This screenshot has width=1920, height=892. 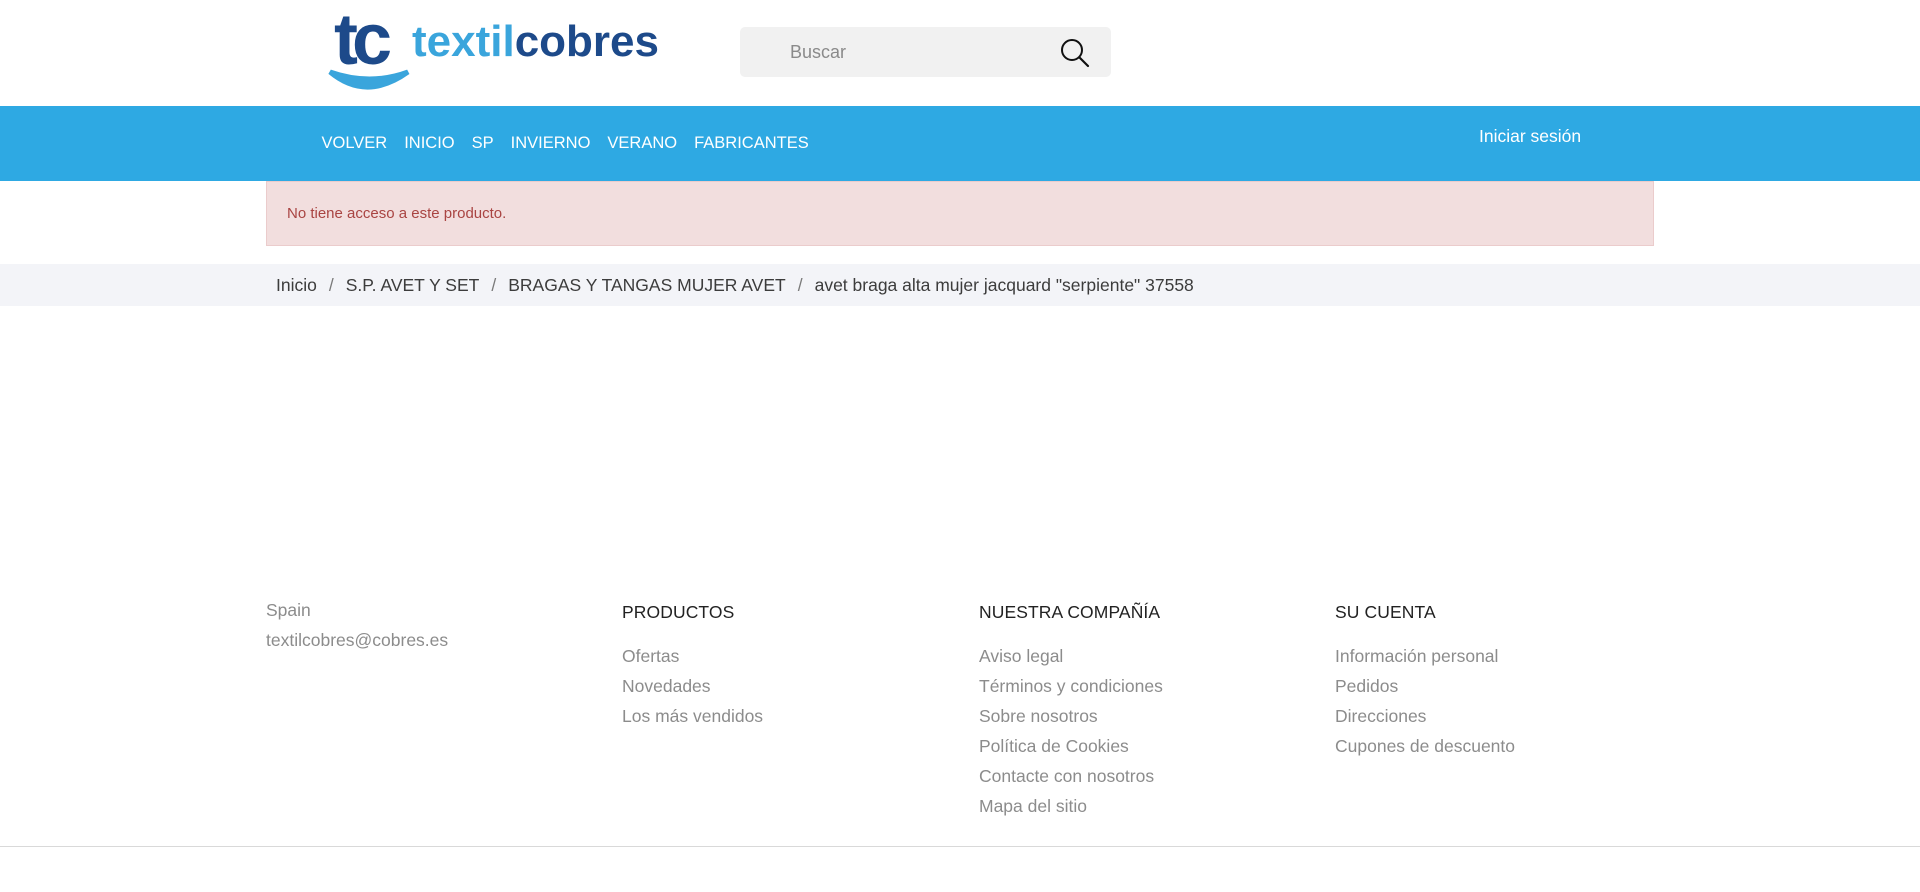 I want to click on footer-link-contacto: Contacte con nosotros, so click(x=1071, y=776).